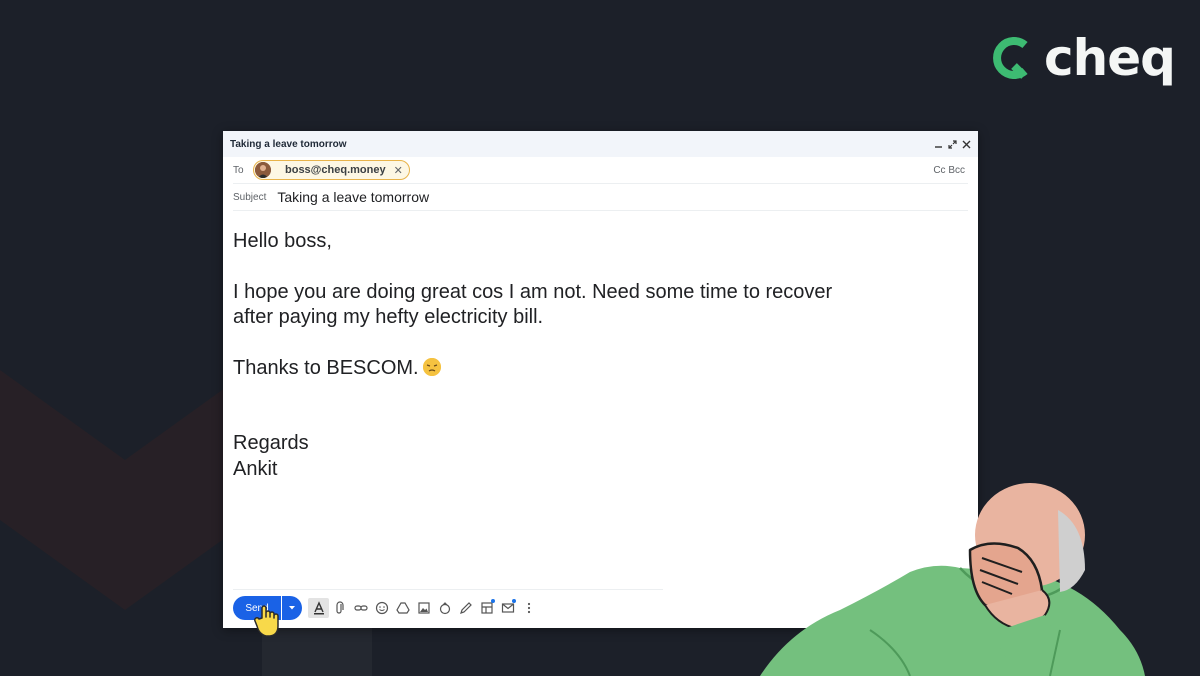  Describe the element at coordinates (335, 170) in the screenshot. I see `recipient-email: boss@cheq.money` at that location.